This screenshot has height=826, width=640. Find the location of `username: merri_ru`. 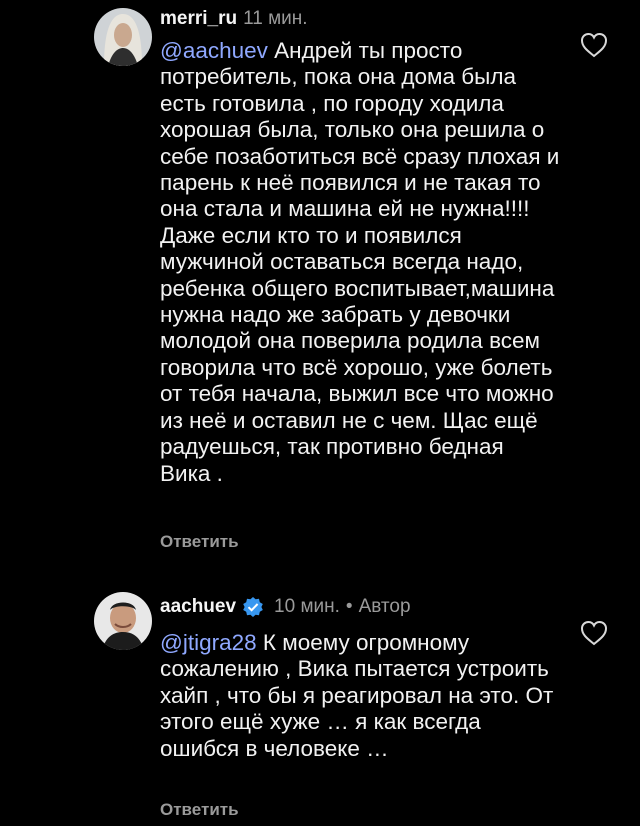

username: merri_ru is located at coordinates (198, 19).